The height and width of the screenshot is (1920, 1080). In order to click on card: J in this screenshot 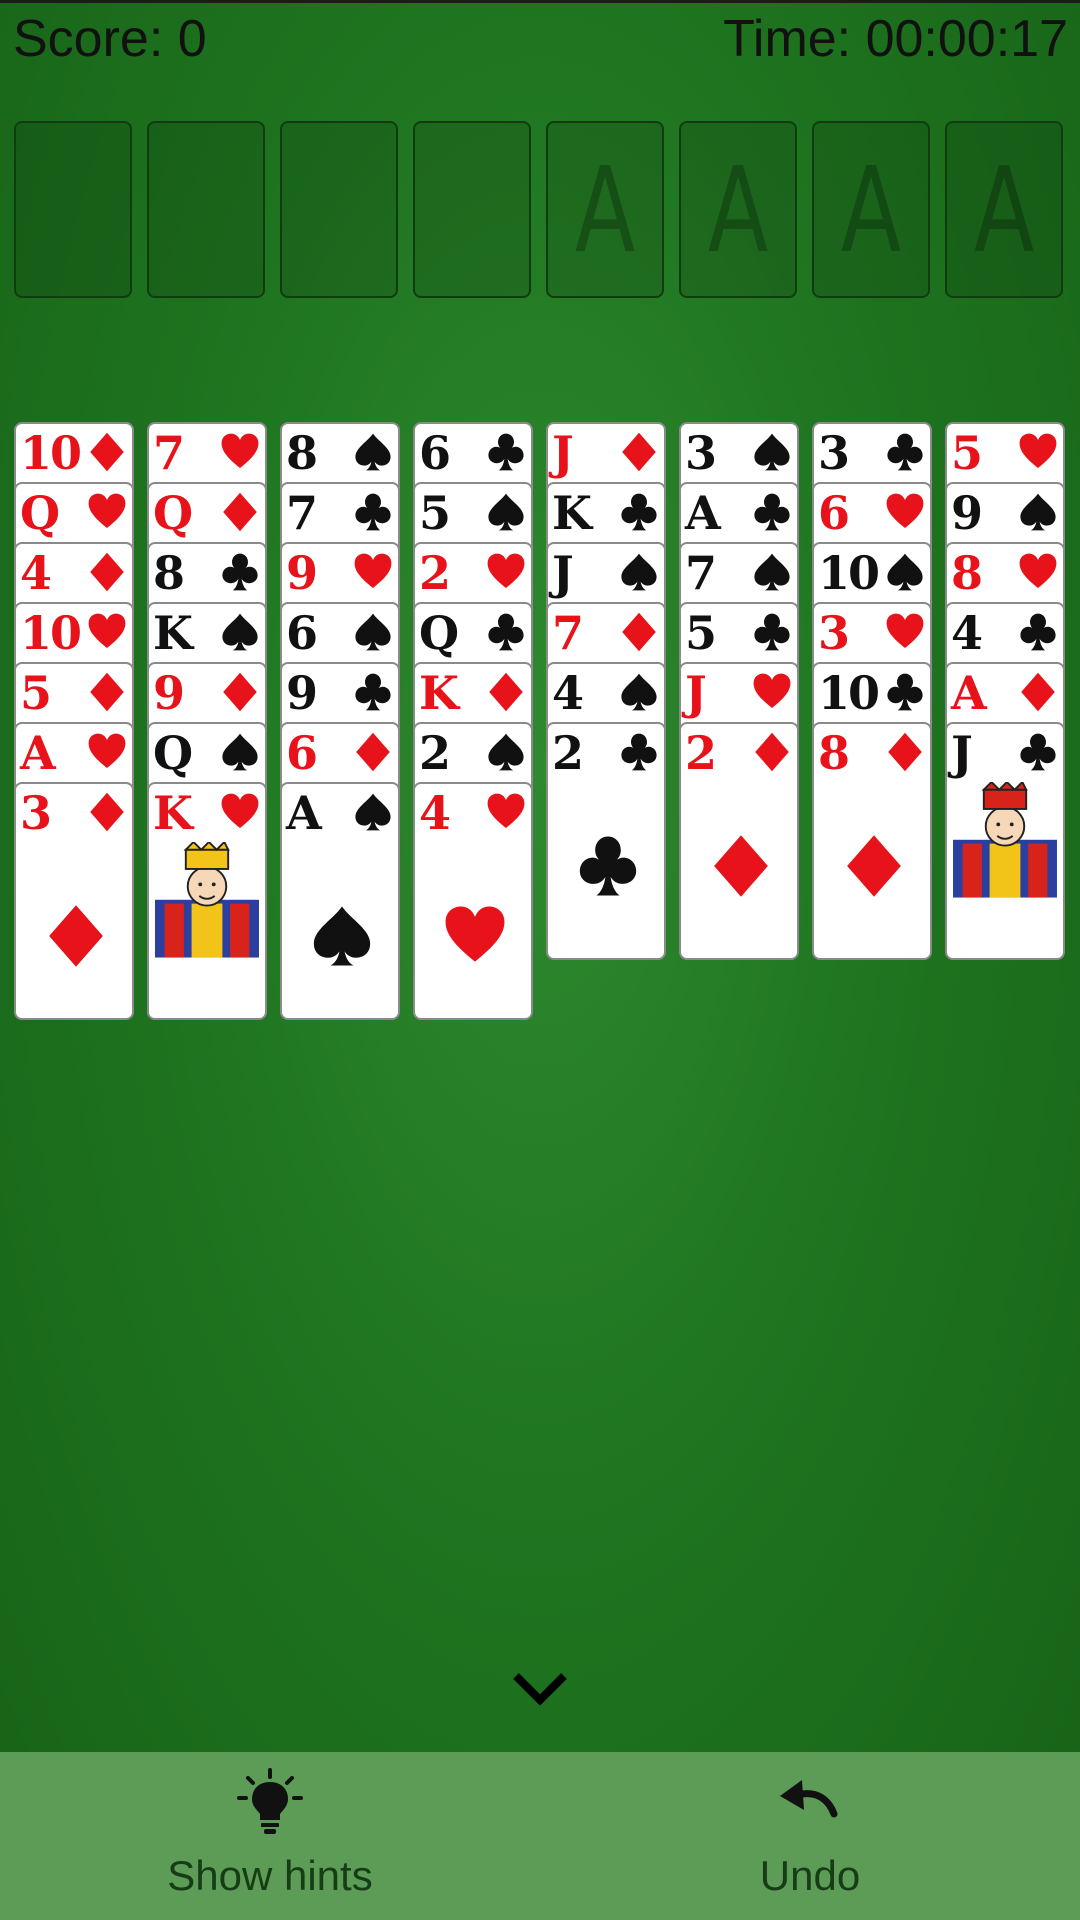, I will do `click(1005, 841)`.